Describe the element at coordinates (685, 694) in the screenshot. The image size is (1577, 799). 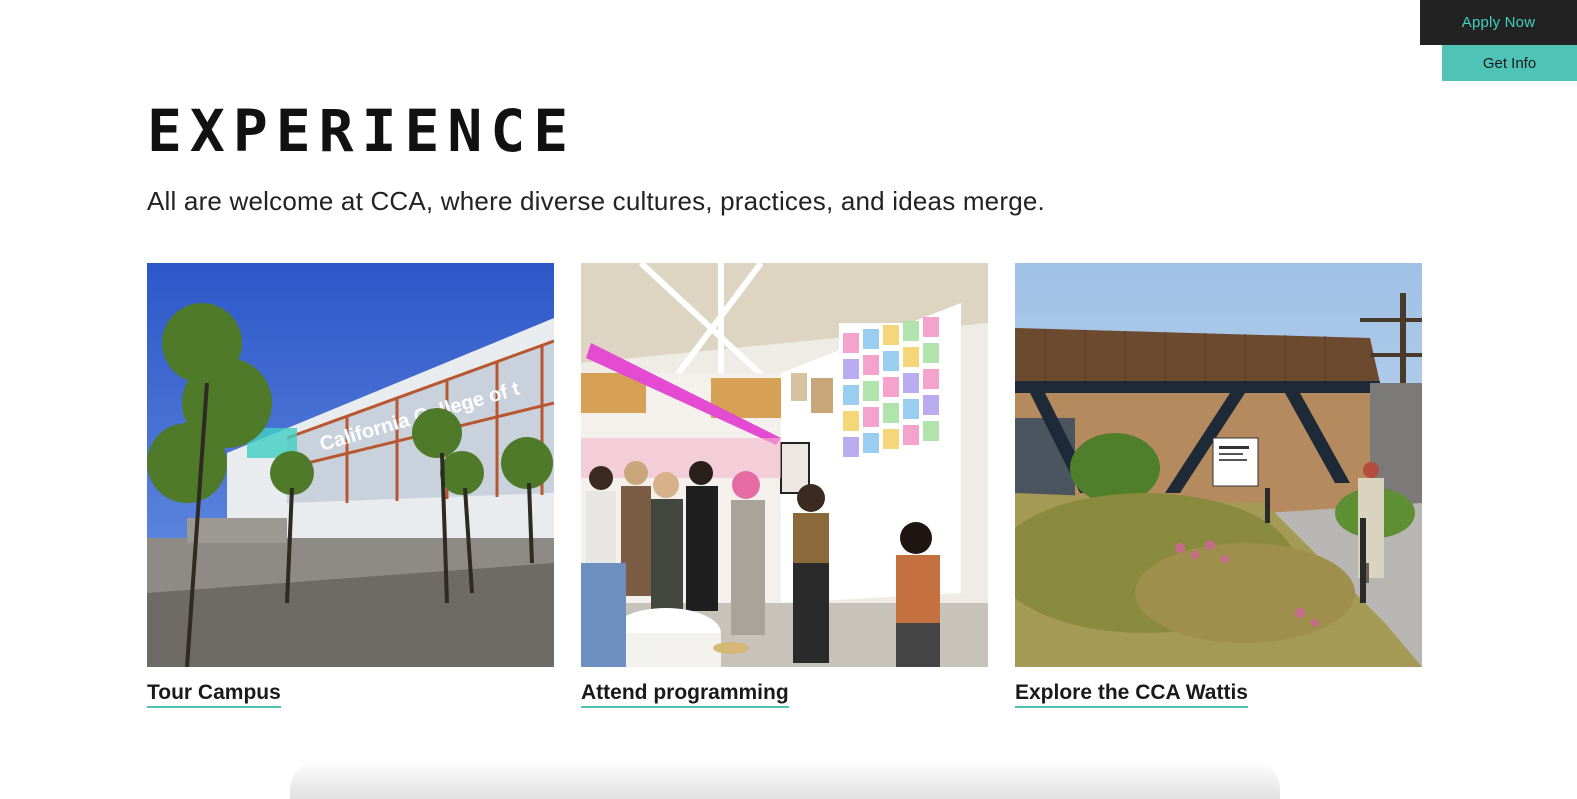
I see `attend-programming-link: Attend programming` at that location.